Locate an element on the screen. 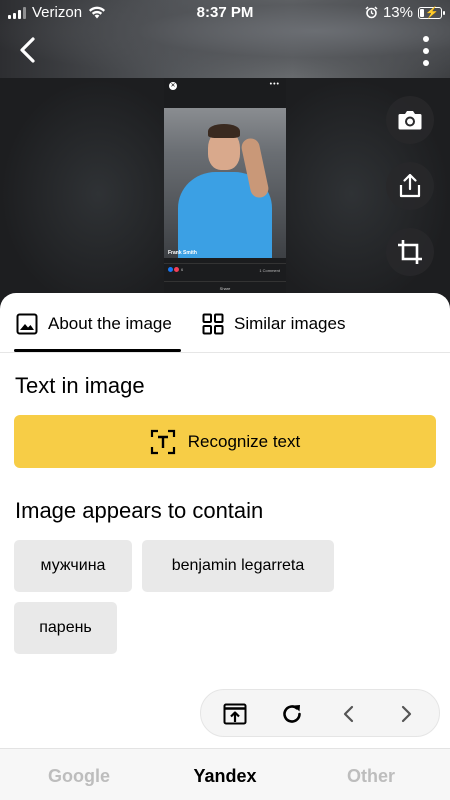  forward-nav-button is located at coordinates (406, 714).